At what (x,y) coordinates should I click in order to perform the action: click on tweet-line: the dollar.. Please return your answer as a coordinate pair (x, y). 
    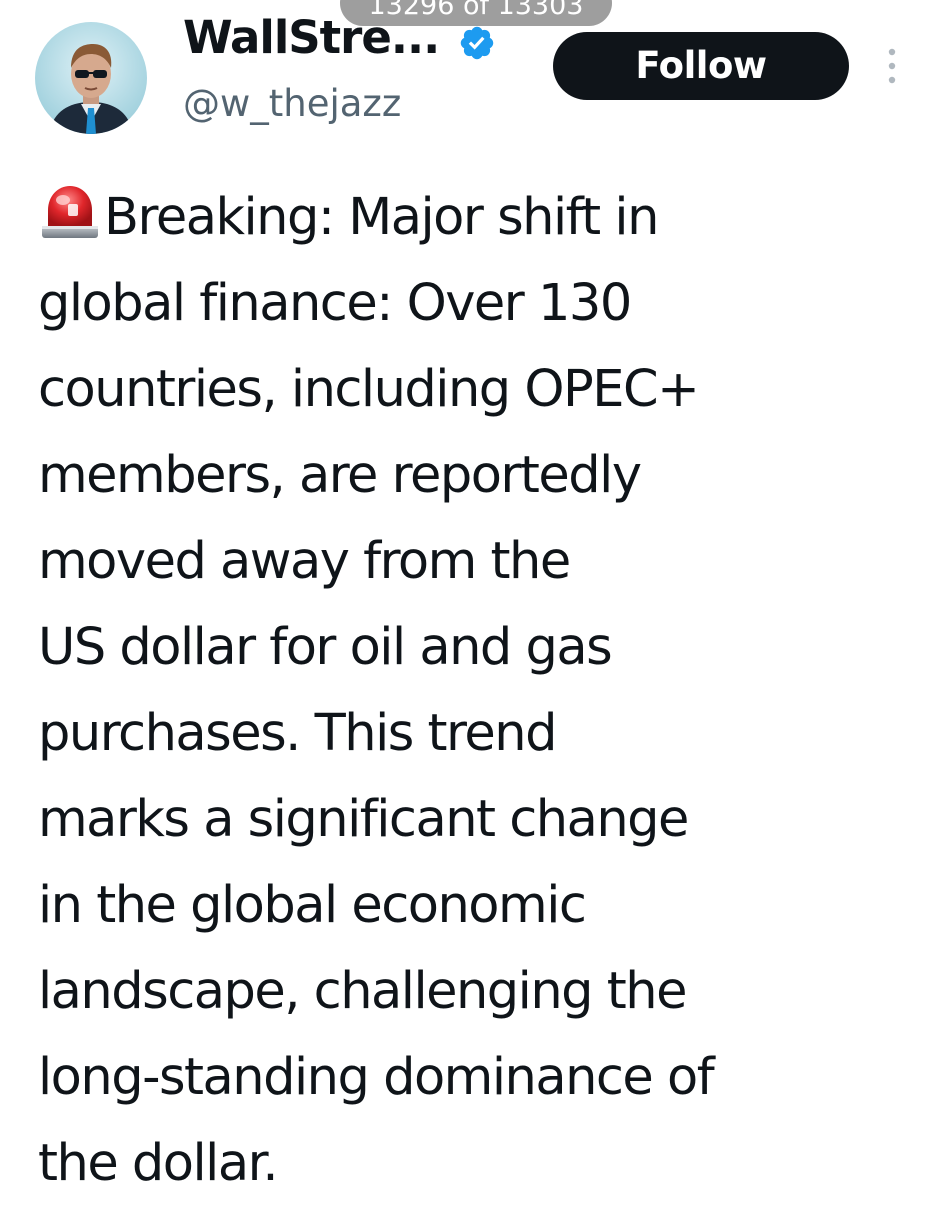
    Looking at the image, I should click on (158, 1163).